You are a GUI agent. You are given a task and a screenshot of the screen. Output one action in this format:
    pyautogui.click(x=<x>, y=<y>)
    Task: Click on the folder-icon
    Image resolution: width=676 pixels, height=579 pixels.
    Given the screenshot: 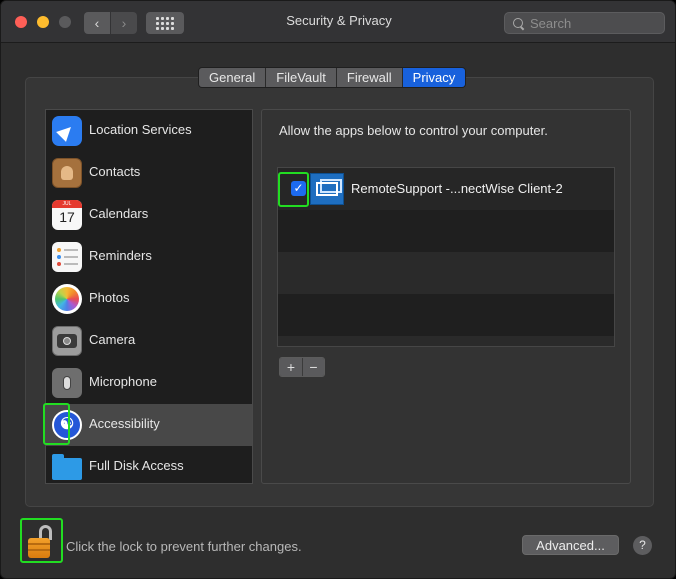 What is the action you would take?
    pyautogui.click(x=67, y=467)
    